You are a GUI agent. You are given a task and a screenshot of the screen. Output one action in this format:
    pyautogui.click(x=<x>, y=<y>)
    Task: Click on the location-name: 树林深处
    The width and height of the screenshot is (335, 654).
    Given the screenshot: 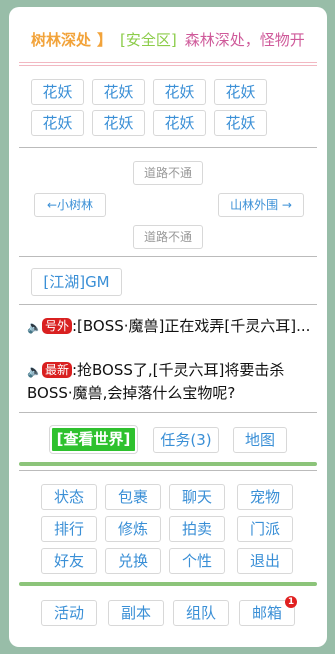 What is the action you would take?
    pyautogui.click(x=61, y=39)
    